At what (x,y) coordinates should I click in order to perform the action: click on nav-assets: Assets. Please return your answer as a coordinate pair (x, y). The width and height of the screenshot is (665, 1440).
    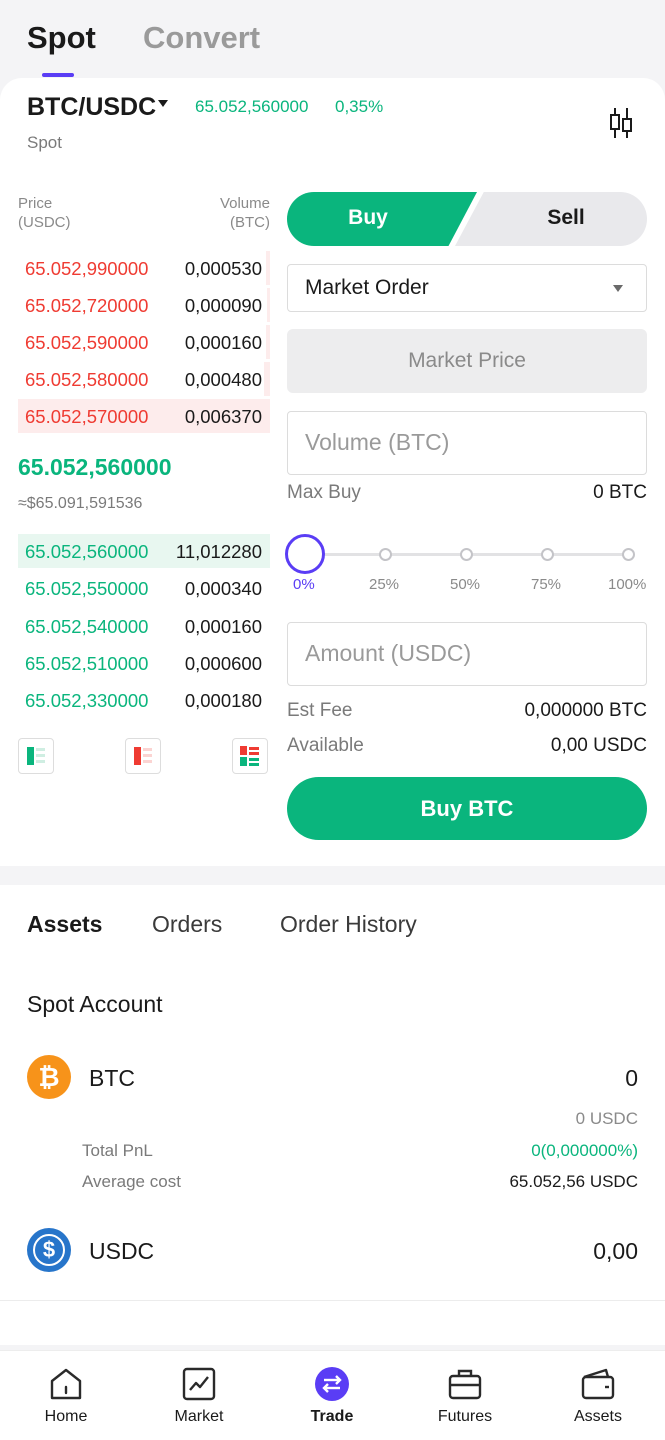
    Looking at the image, I should click on (598, 1395).